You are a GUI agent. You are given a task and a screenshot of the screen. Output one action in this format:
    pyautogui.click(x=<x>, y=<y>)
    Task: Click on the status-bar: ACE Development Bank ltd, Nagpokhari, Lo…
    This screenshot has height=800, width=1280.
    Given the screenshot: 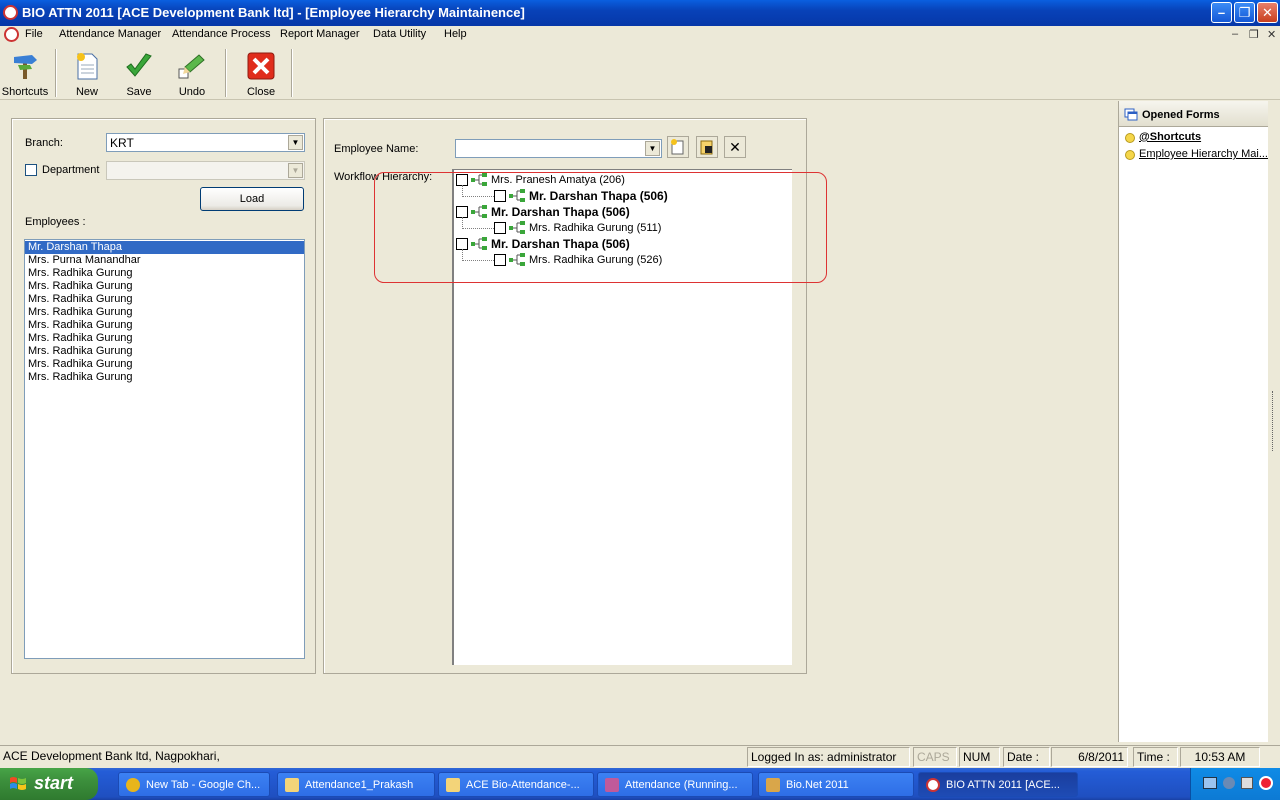 What is the action you would take?
    pyautogui.click(x=640, y=756)
    